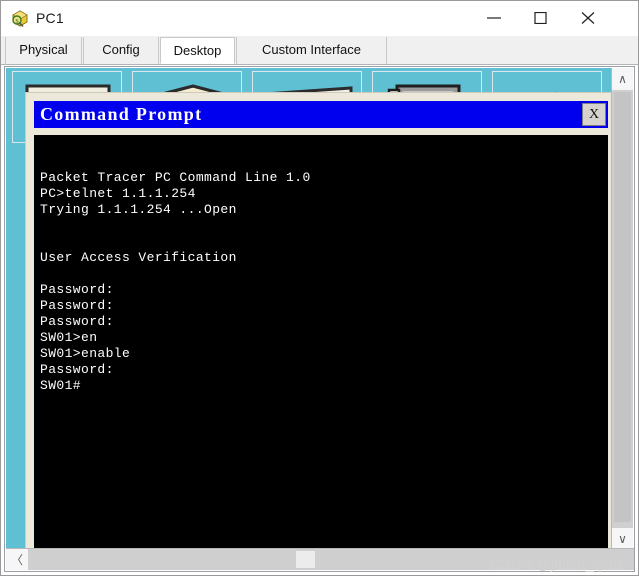 Image resolution: width=639 pixels, height=576 pixels. I want to click on window-titlebar: S PC1, so click(319, 19).